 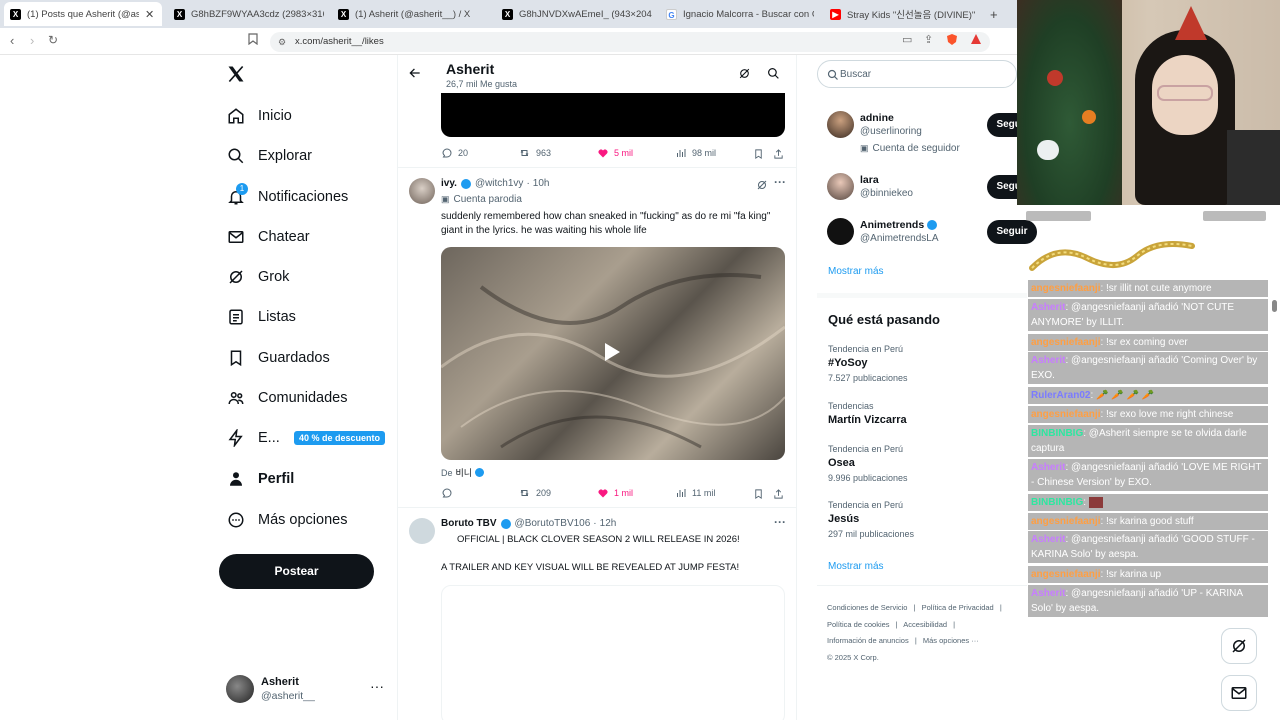 What do you see at coordinates (695, 153) in the screenshot?
I see `views-button: 98 mil` at bounding box center [695, 153].